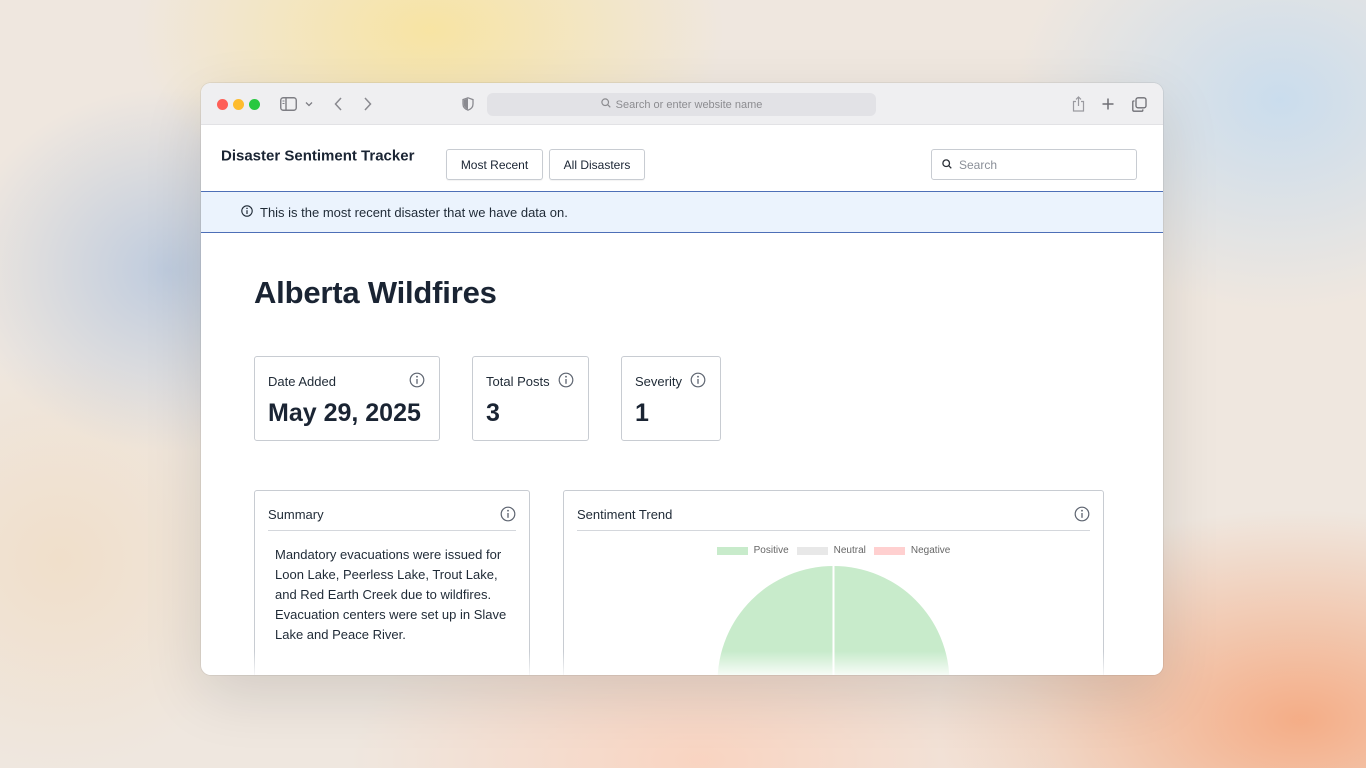 This screenshot has height=768, width=1366. What do you see at coordinates (518, 381) in the screenshot?
I see `stat-label: Total Posts` at bounding box center [518, 381].